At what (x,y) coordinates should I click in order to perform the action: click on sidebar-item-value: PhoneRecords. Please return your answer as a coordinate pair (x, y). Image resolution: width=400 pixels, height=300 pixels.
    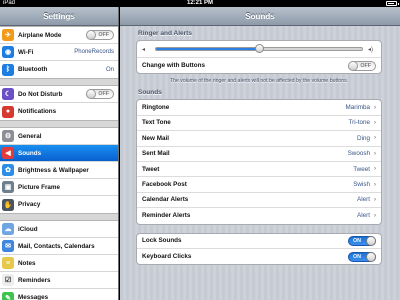
    Looking at the image, I should click on (94, 52).